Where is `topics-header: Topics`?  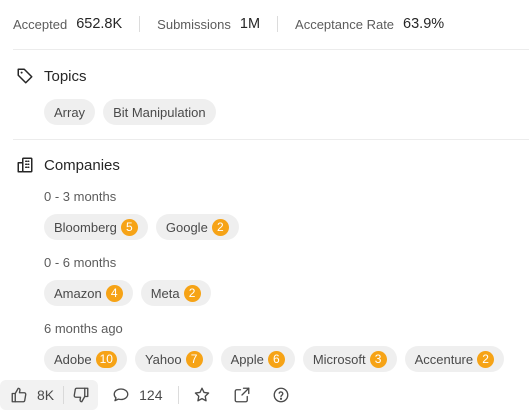
topics-header: Topics is located at coordinates (51, 76).